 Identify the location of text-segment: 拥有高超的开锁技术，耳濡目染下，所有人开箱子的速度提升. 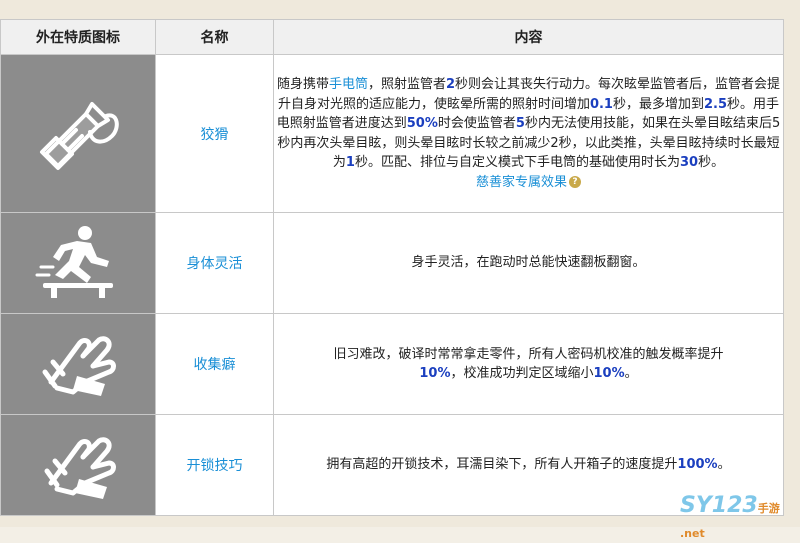
(502, 465).